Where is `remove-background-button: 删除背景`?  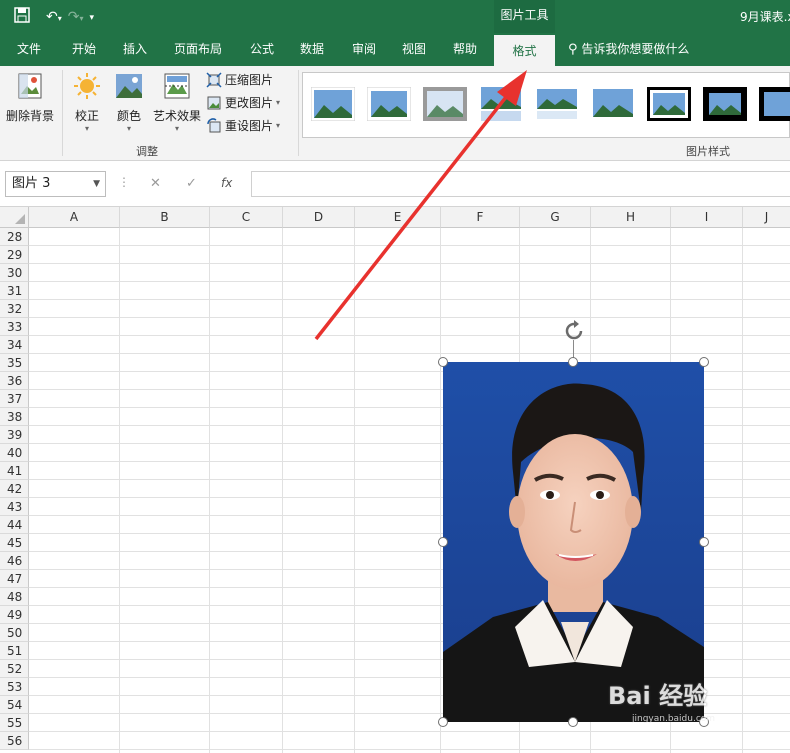 remove-background-button: 删除背景 is located at coordinates (30, 98).